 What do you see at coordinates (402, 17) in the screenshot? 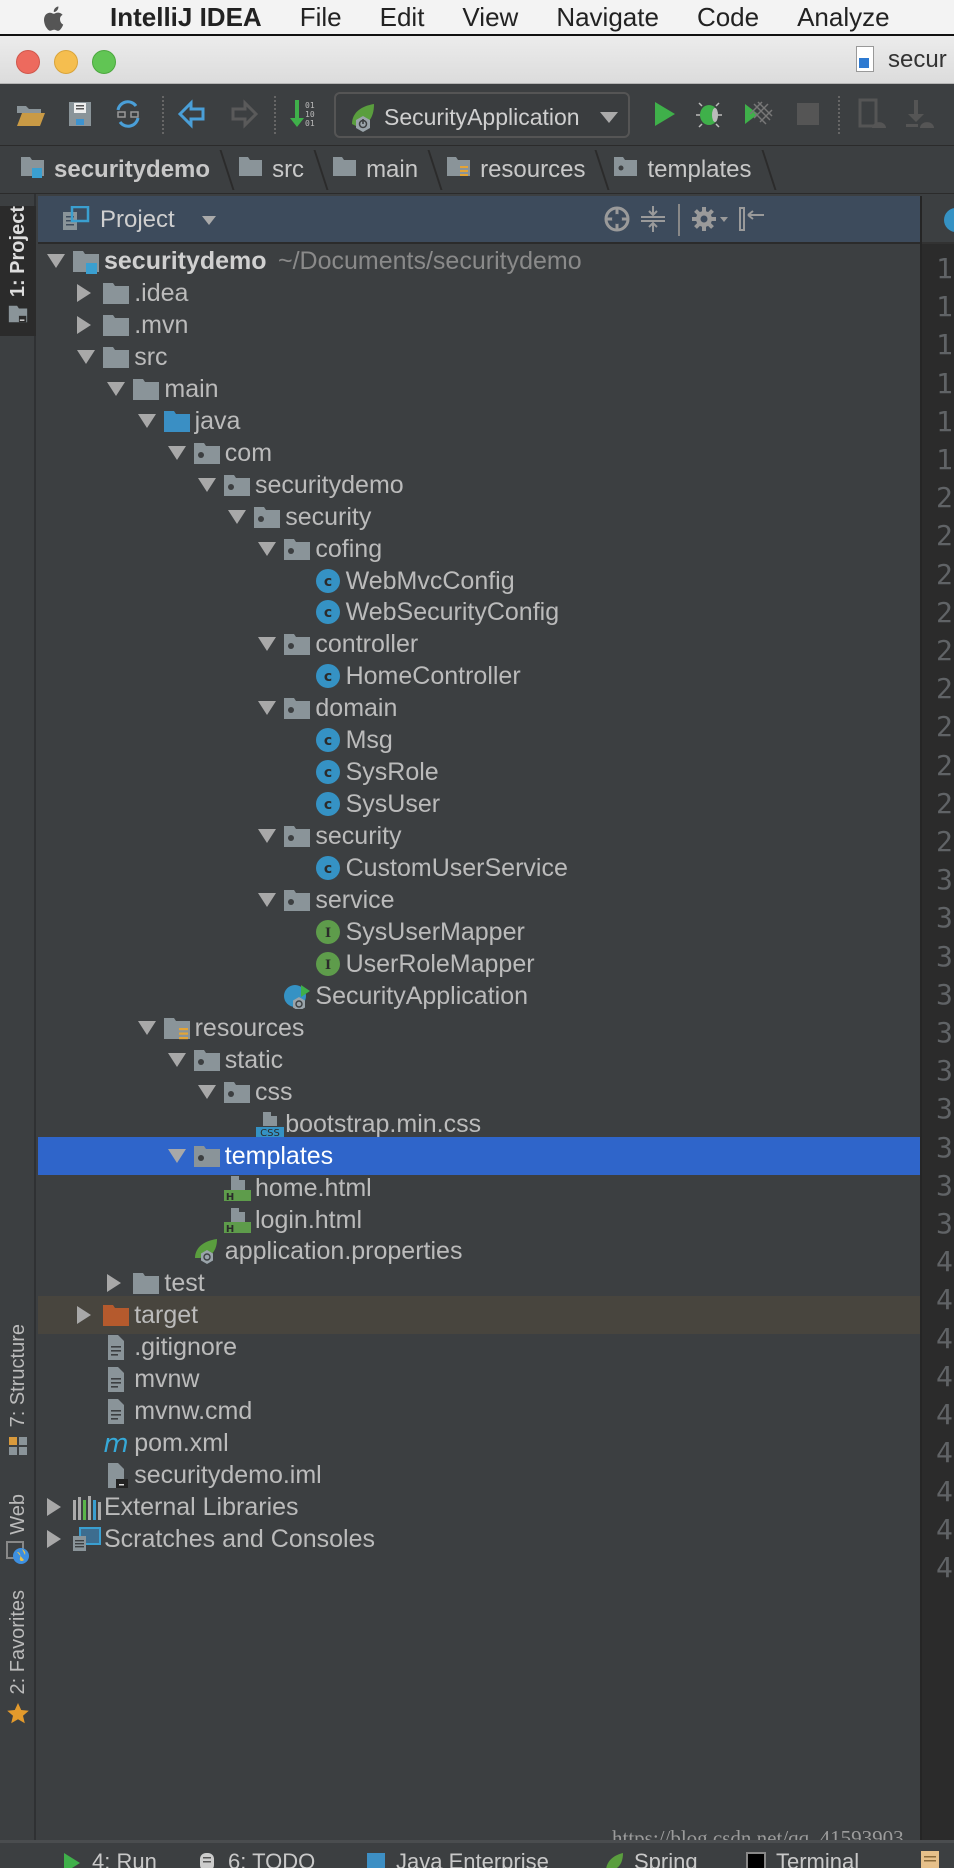
I see `menu-edit: Edit` at bounding box center [402, 17].